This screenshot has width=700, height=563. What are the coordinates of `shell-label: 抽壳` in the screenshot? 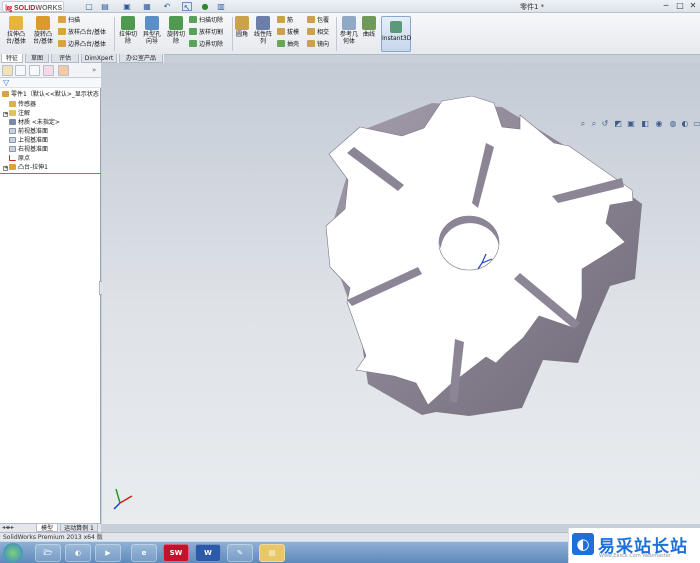 It's located at (293, 44).